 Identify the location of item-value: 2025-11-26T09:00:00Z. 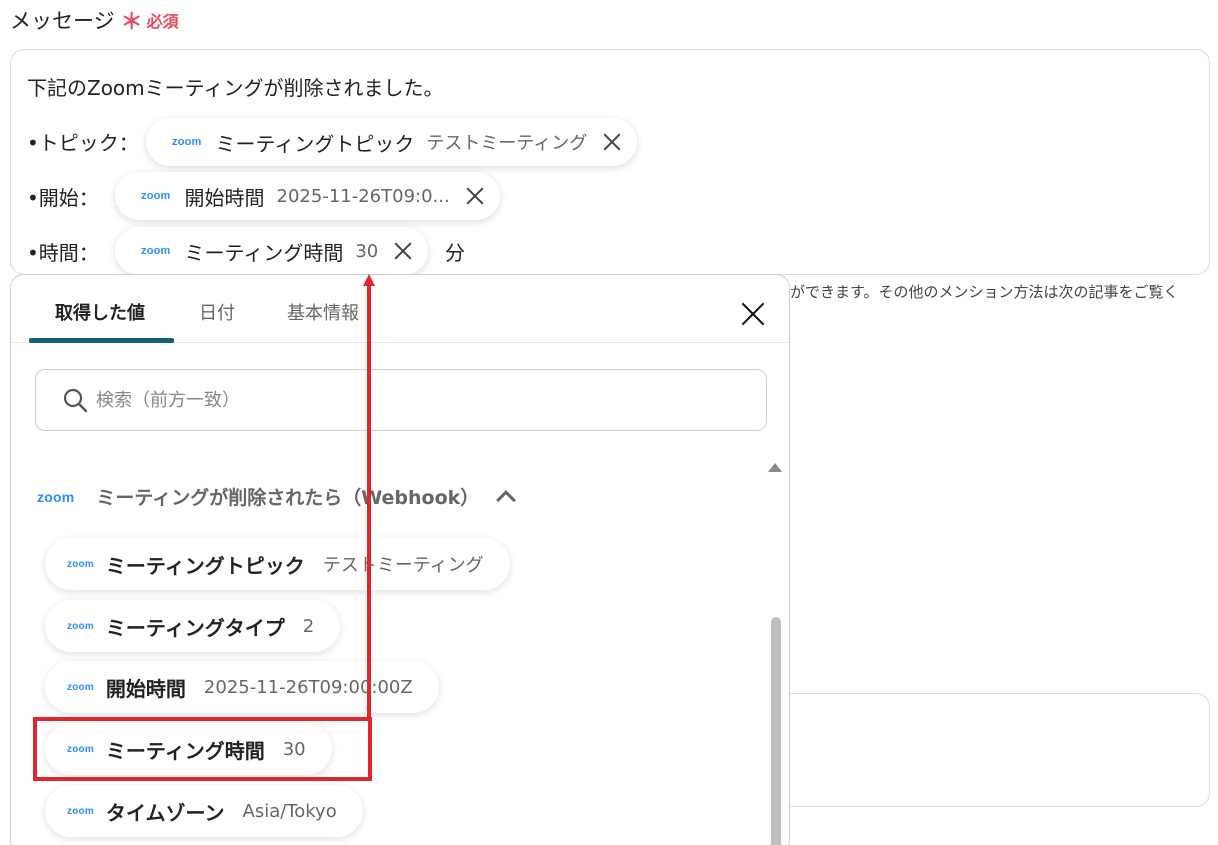
(308, 687).